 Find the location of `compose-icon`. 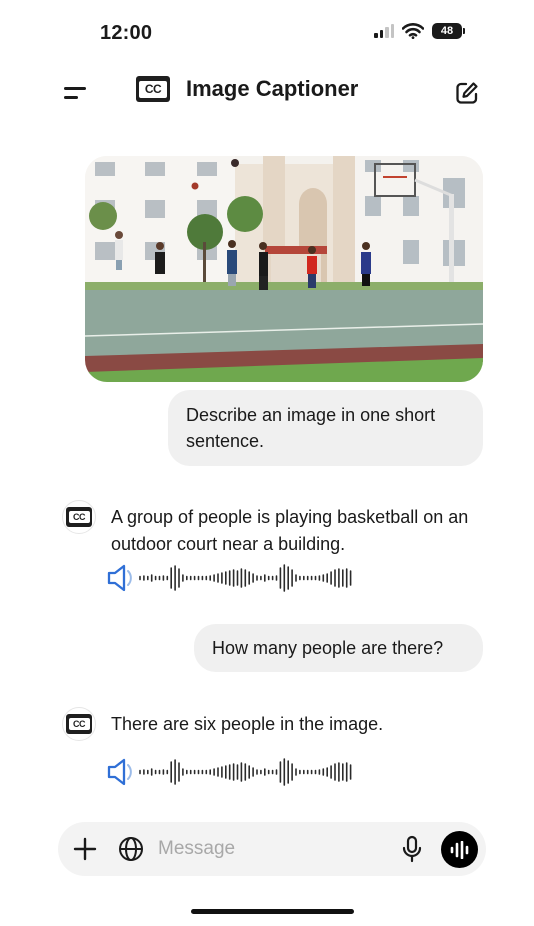

compose-icon is located at coordinates (467, 93).